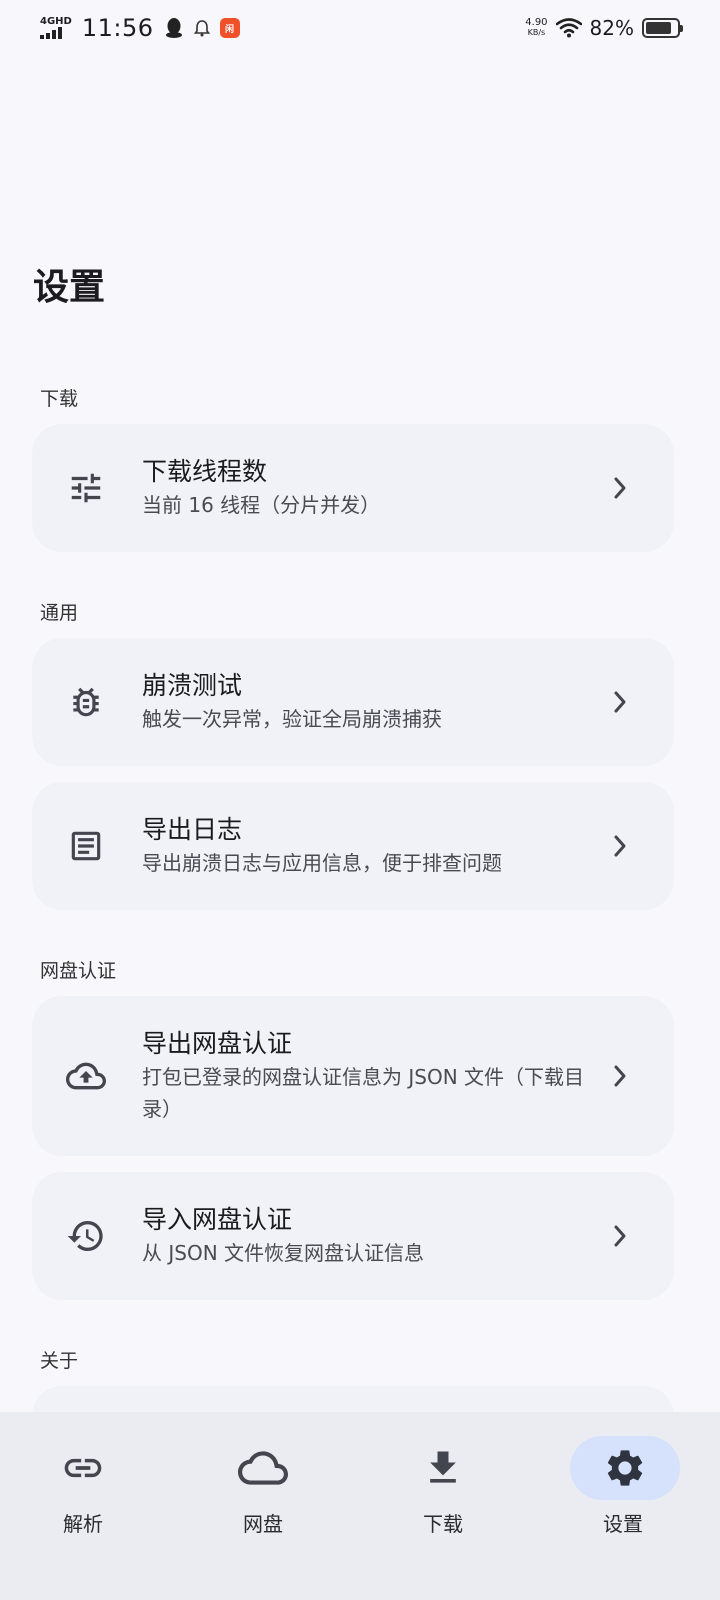 This screenshot has width=720, height=1600. I want to click on setting-export-logs: 导出日志 导出崩溃日志与应用信息，便于排查问题, so click(353, 846).